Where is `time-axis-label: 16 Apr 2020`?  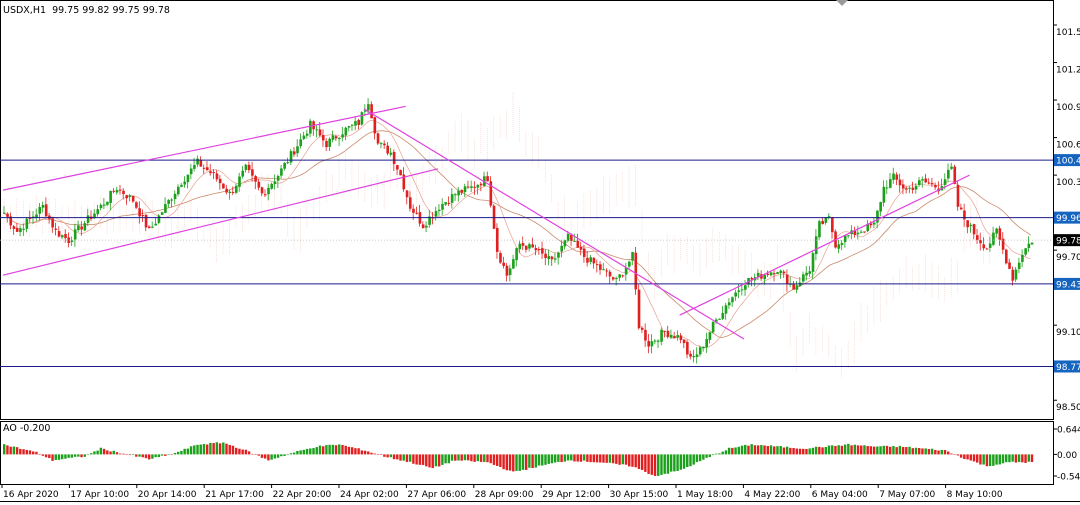 time-axis-label: 16 Apr 2020 is located at coordinates (31, 495).